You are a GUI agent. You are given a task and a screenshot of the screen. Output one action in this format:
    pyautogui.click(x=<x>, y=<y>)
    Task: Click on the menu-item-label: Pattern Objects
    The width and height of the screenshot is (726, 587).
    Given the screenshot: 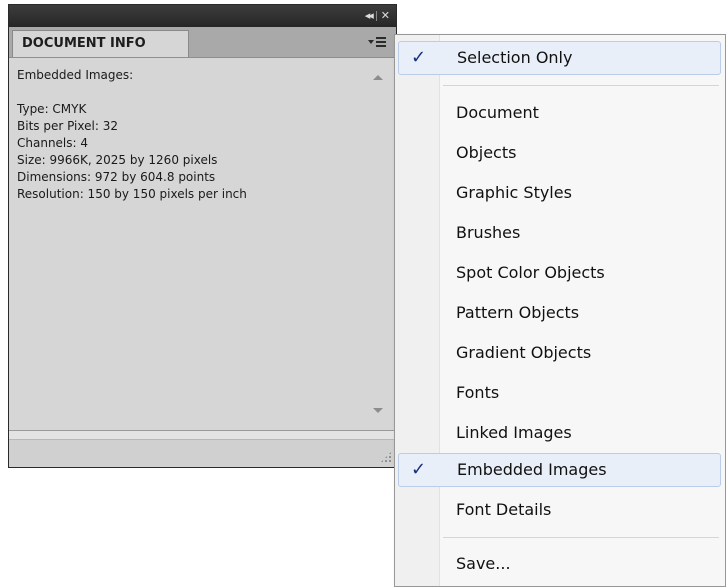 What is the action you would take?
    pyautogui.click(x=518, y=312)
    